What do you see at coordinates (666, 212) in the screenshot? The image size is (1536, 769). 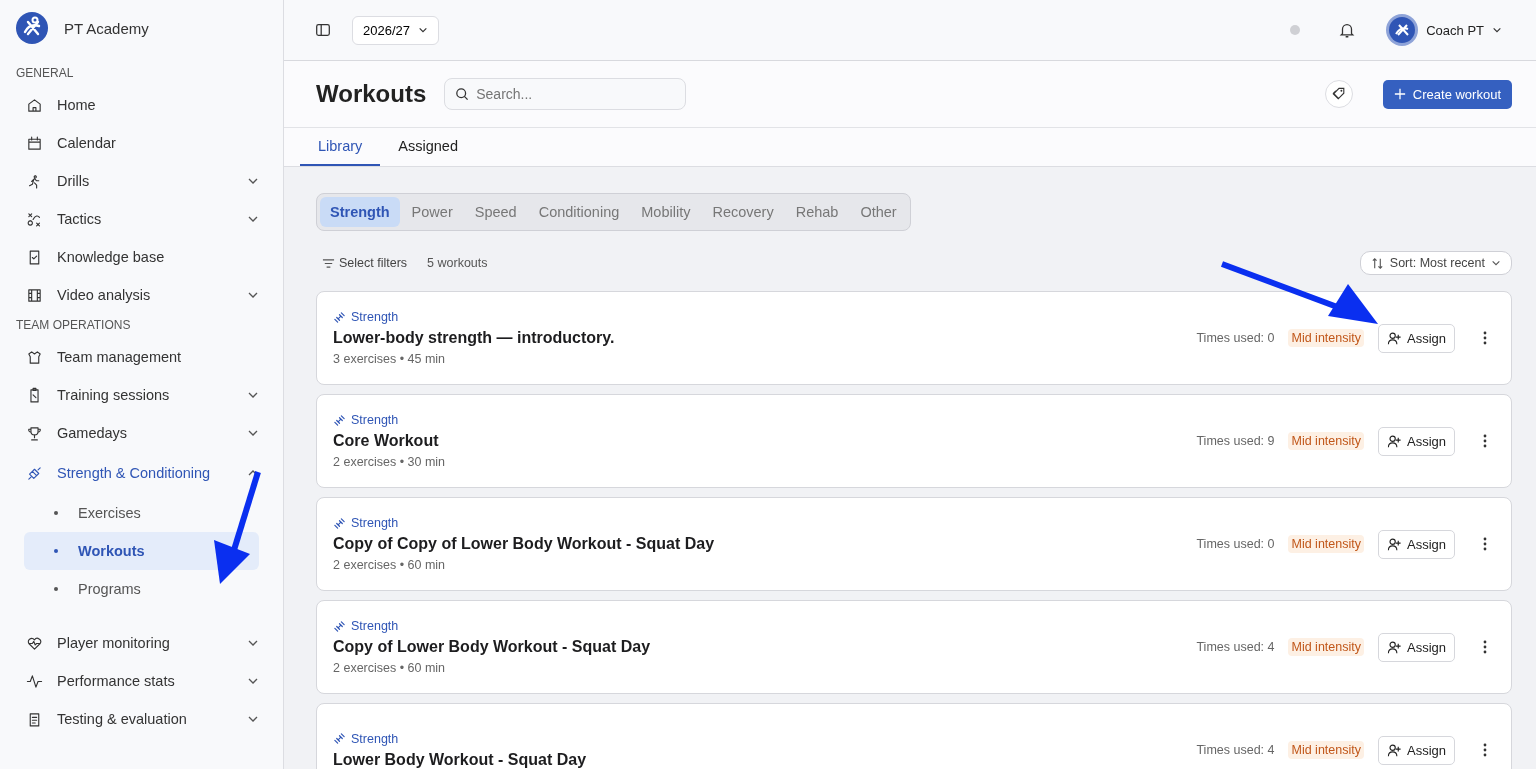 I see `category-tab: Mobility` at bounding box center [666, 212].